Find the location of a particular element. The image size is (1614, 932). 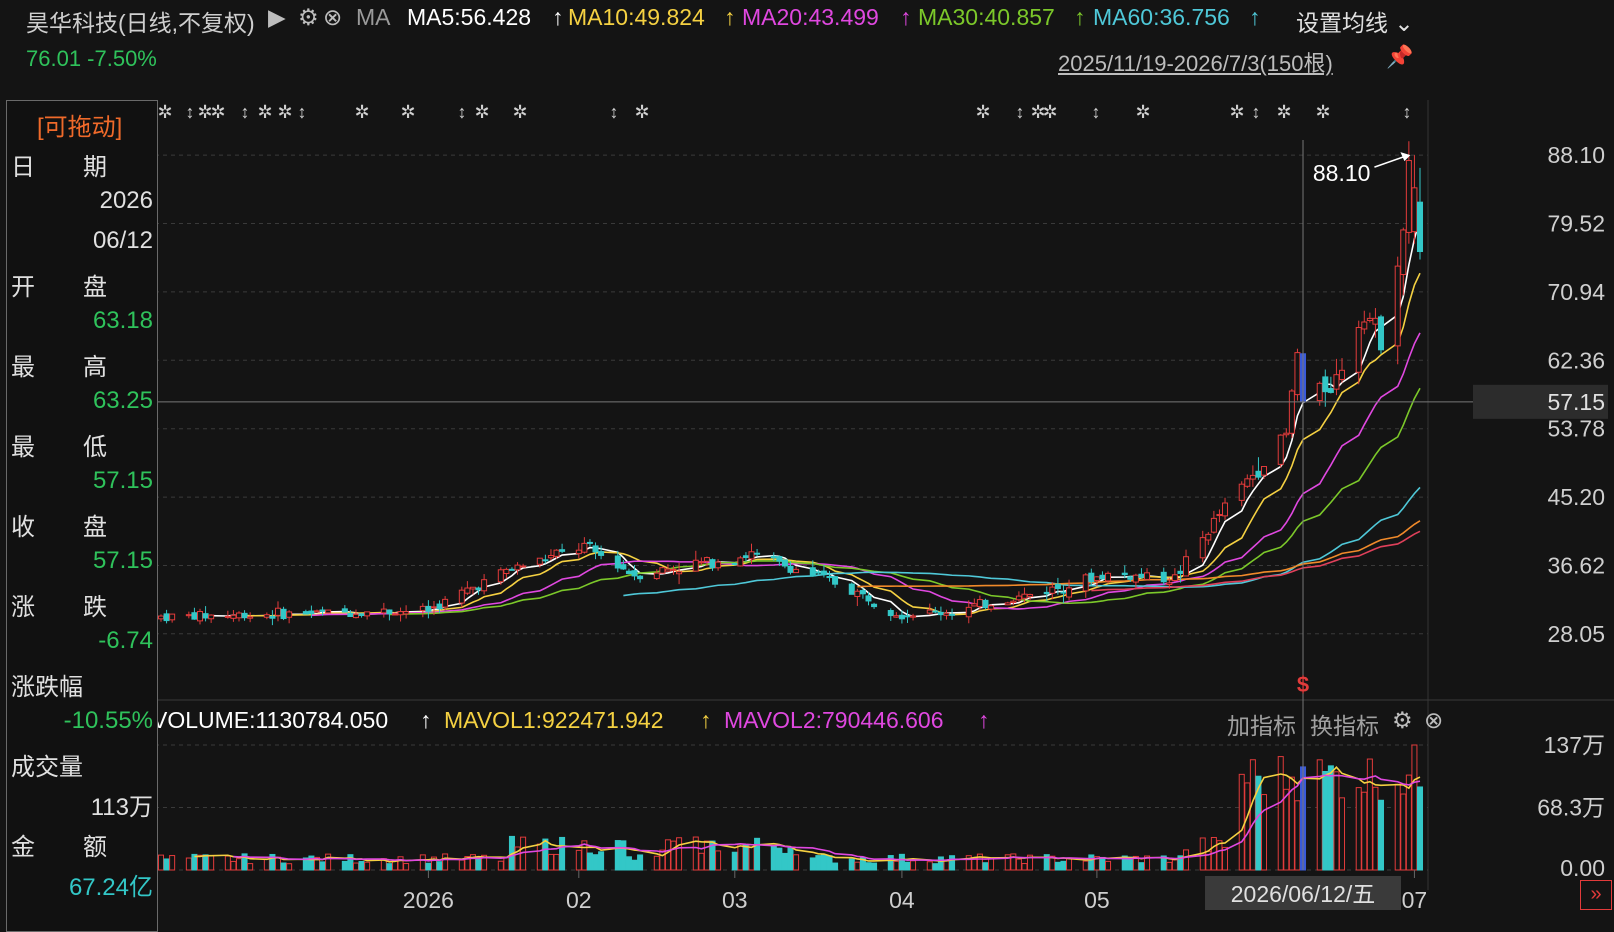

volume-value: VOLUME:1130784.050 is located at coordinates (270, 720).